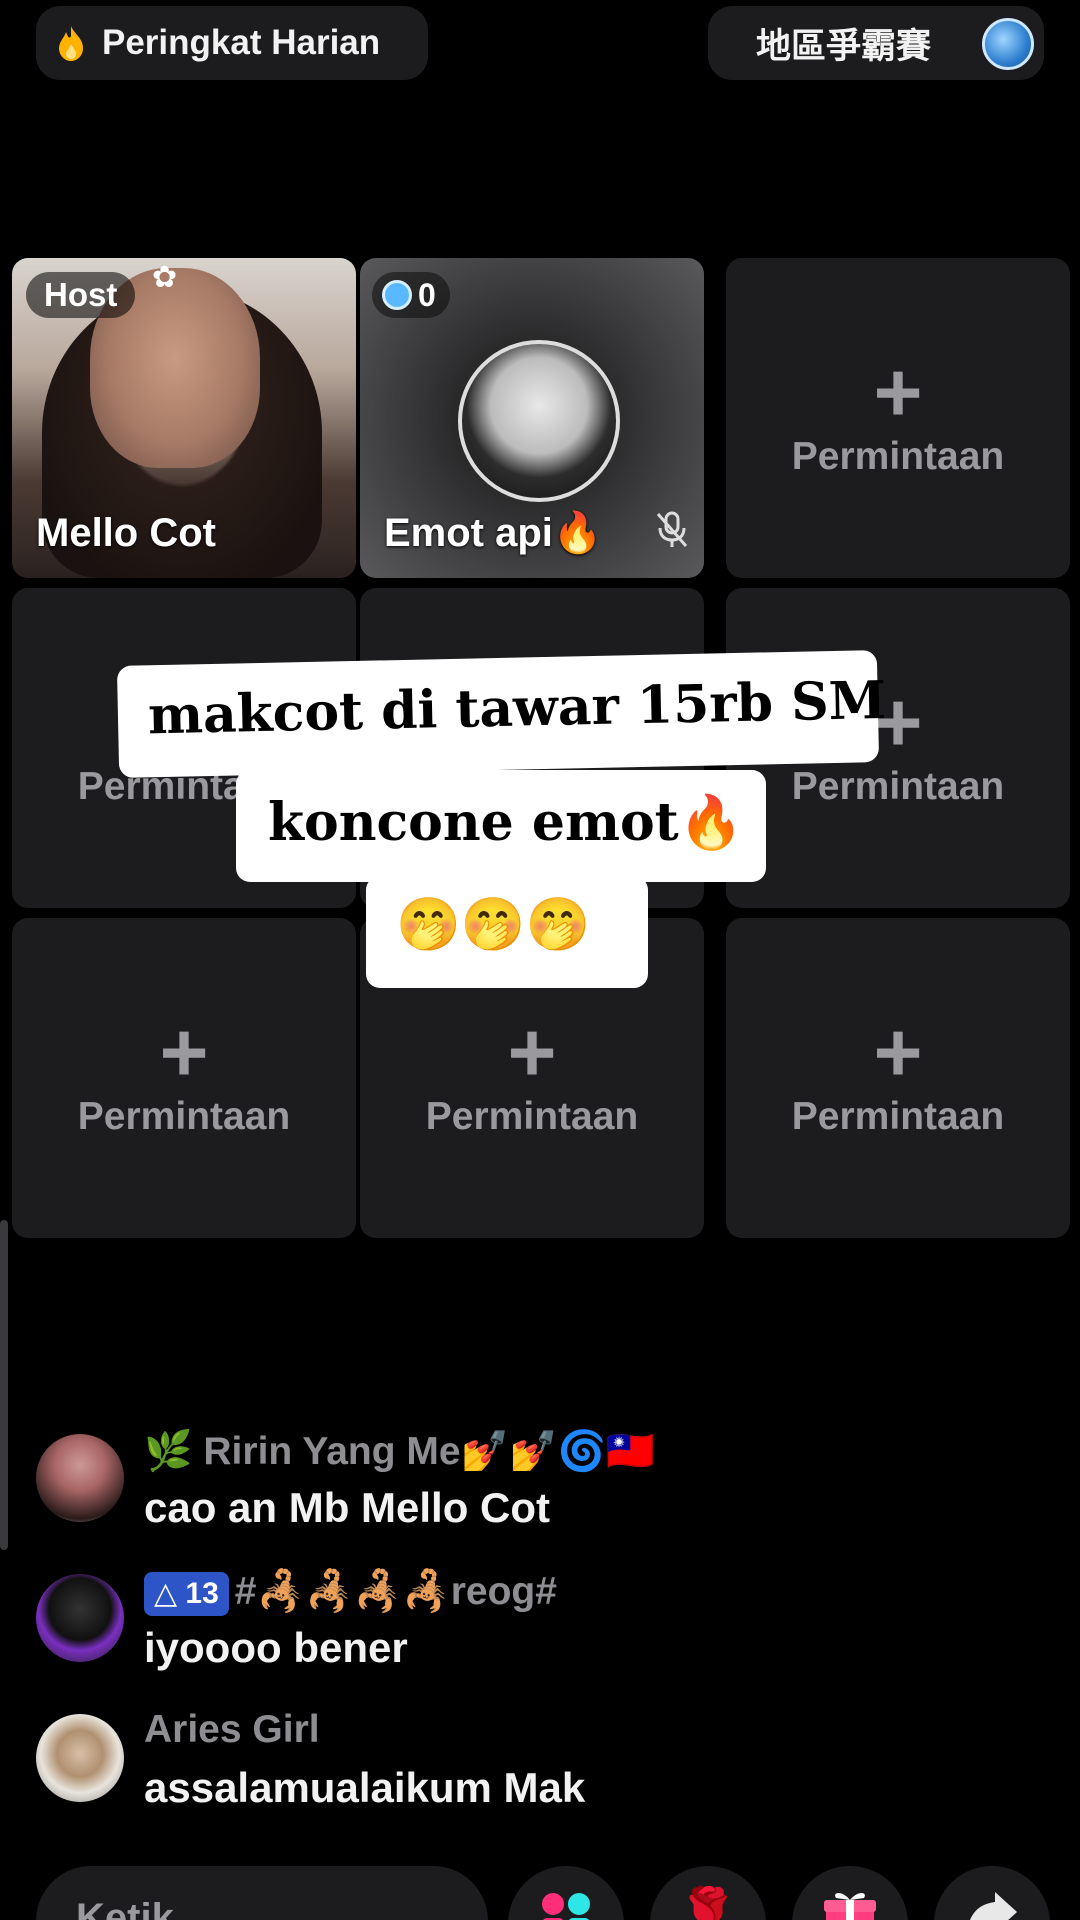 The width and height of the screenshot is (1080, 1920). Describe the element at coordinates (850, 1906) in the screenshot. I see `gift-icon` at that location.